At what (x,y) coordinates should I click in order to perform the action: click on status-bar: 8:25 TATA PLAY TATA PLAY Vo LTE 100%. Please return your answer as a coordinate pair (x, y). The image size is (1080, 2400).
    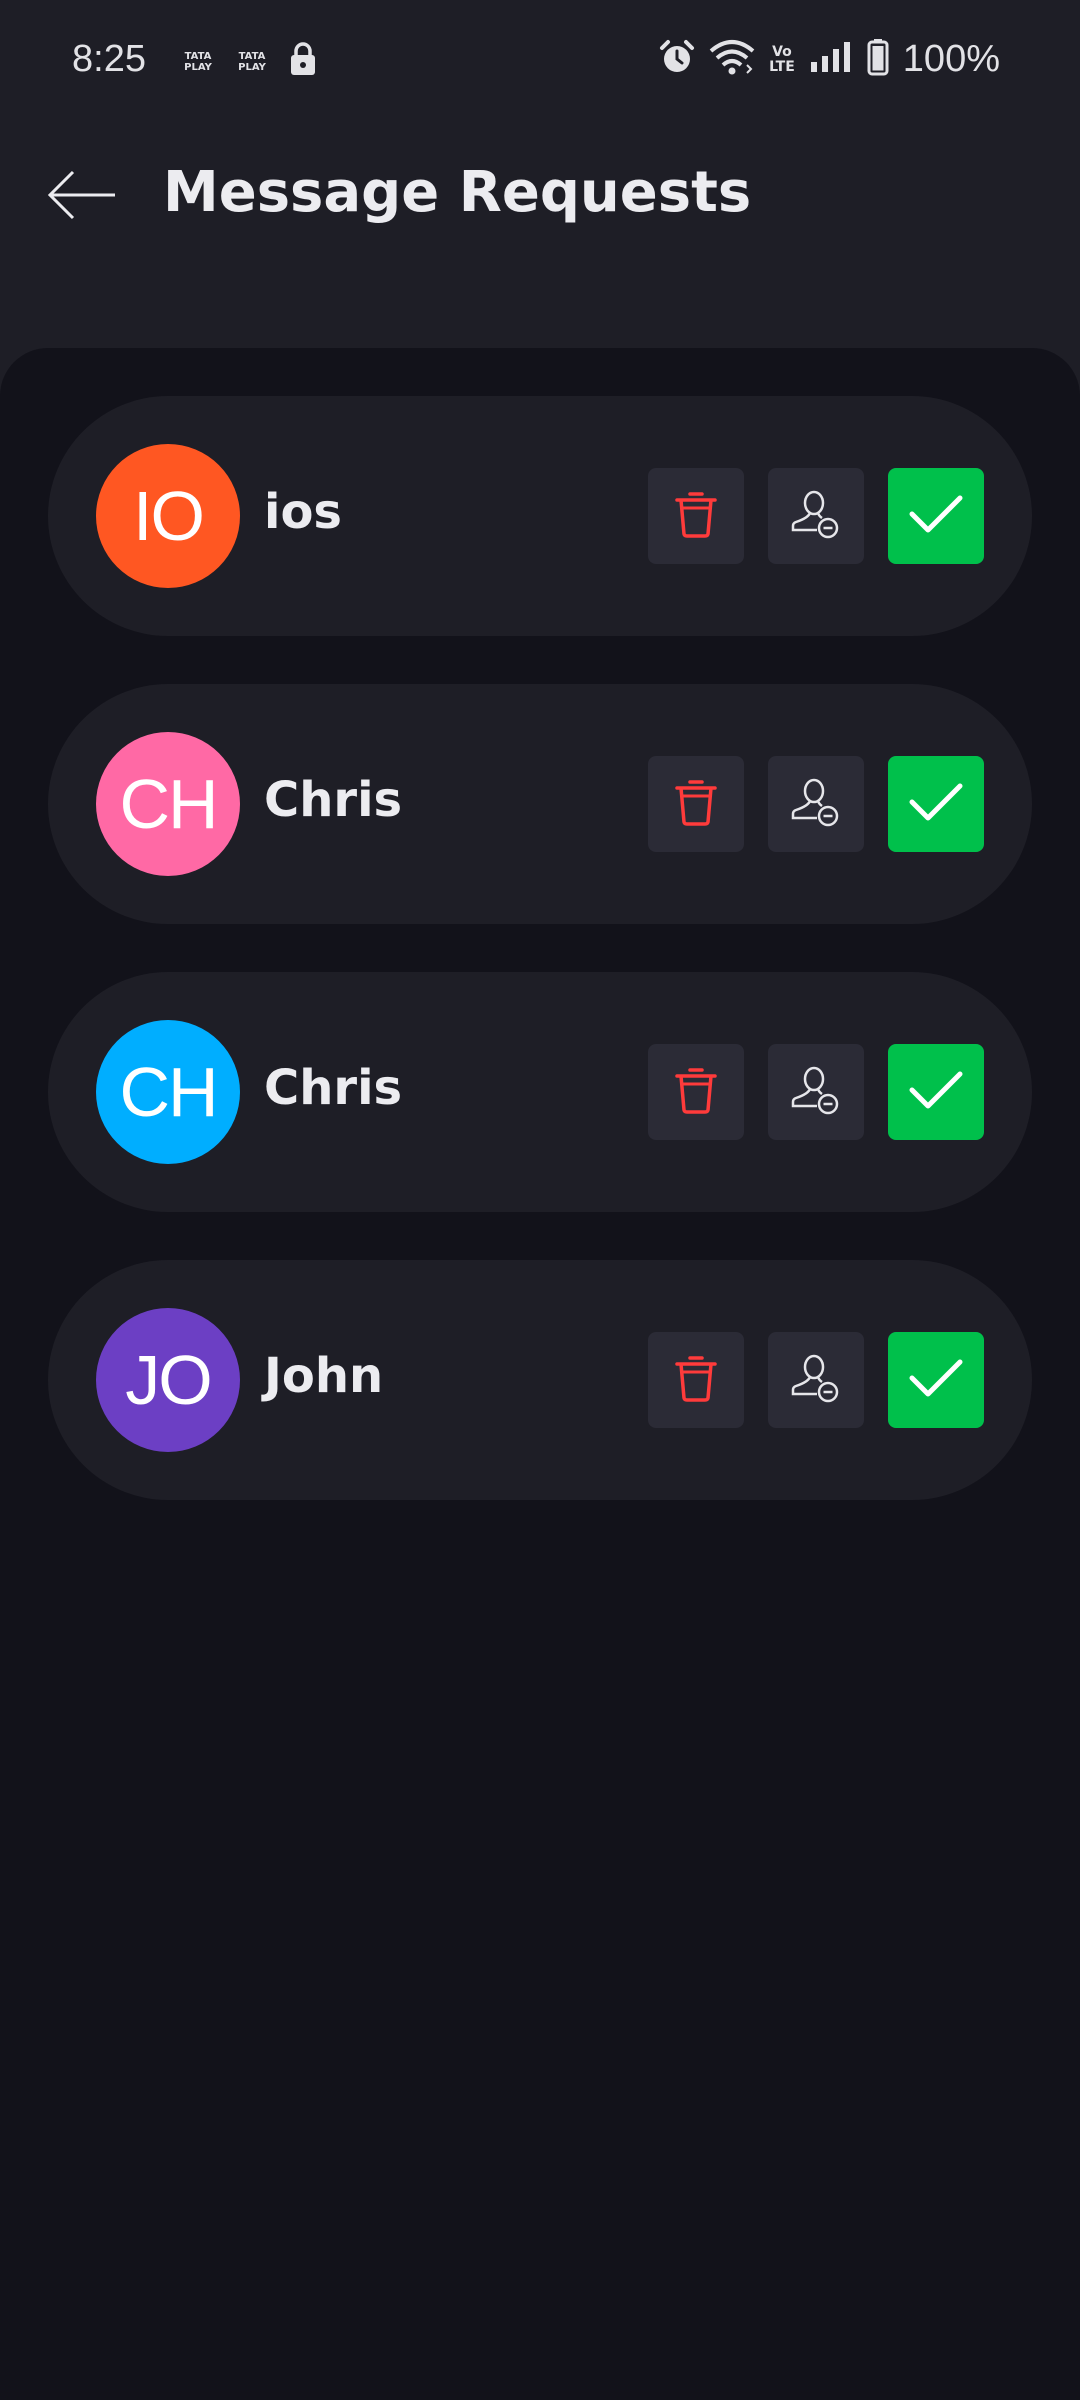
    Looking at the image, I should click on (540, 62).